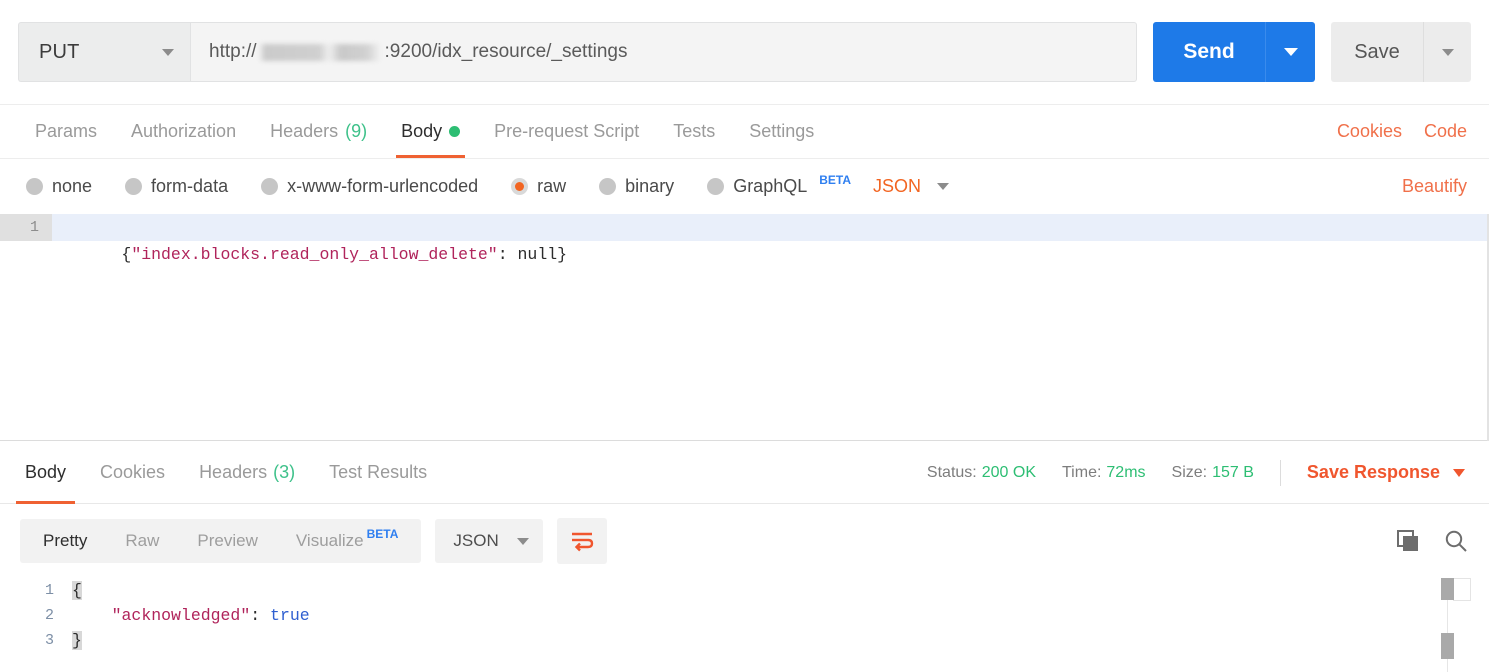 This screenshot has height=672, width=1489. I want to click on status-badge: Status: 200 OK, so click(981, 473).